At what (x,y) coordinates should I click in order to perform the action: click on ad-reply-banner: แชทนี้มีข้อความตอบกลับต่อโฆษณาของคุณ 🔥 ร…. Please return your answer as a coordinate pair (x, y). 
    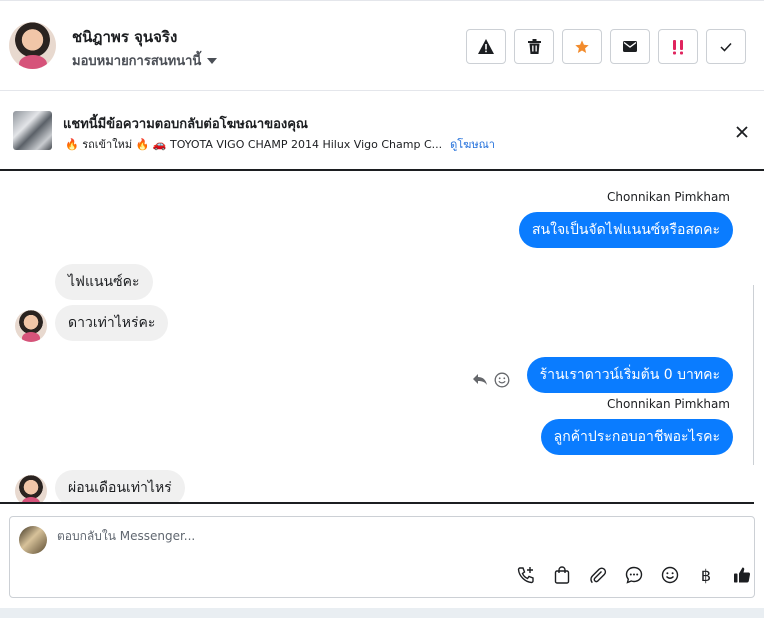
    Looking at the image, I should click on (382, 131).